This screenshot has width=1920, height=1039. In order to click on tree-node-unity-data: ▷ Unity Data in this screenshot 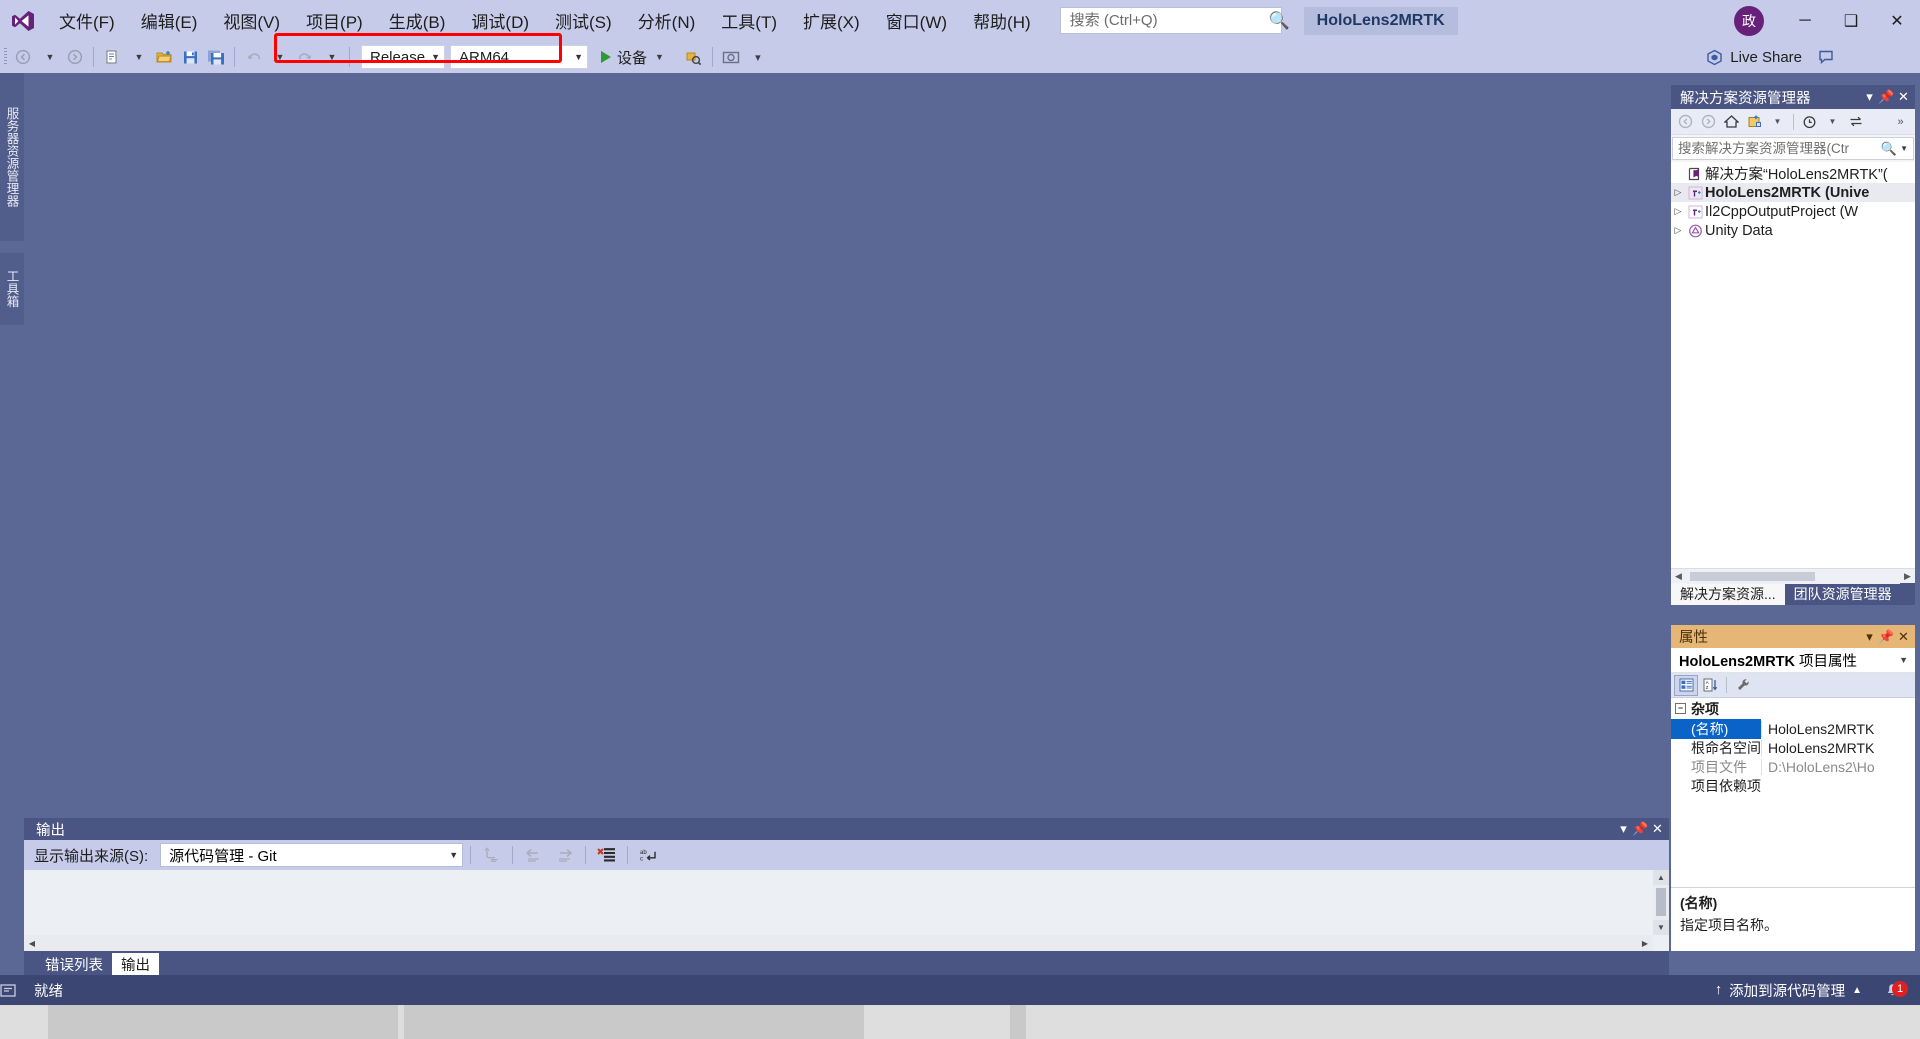, I will do `click(1793, 230)`.